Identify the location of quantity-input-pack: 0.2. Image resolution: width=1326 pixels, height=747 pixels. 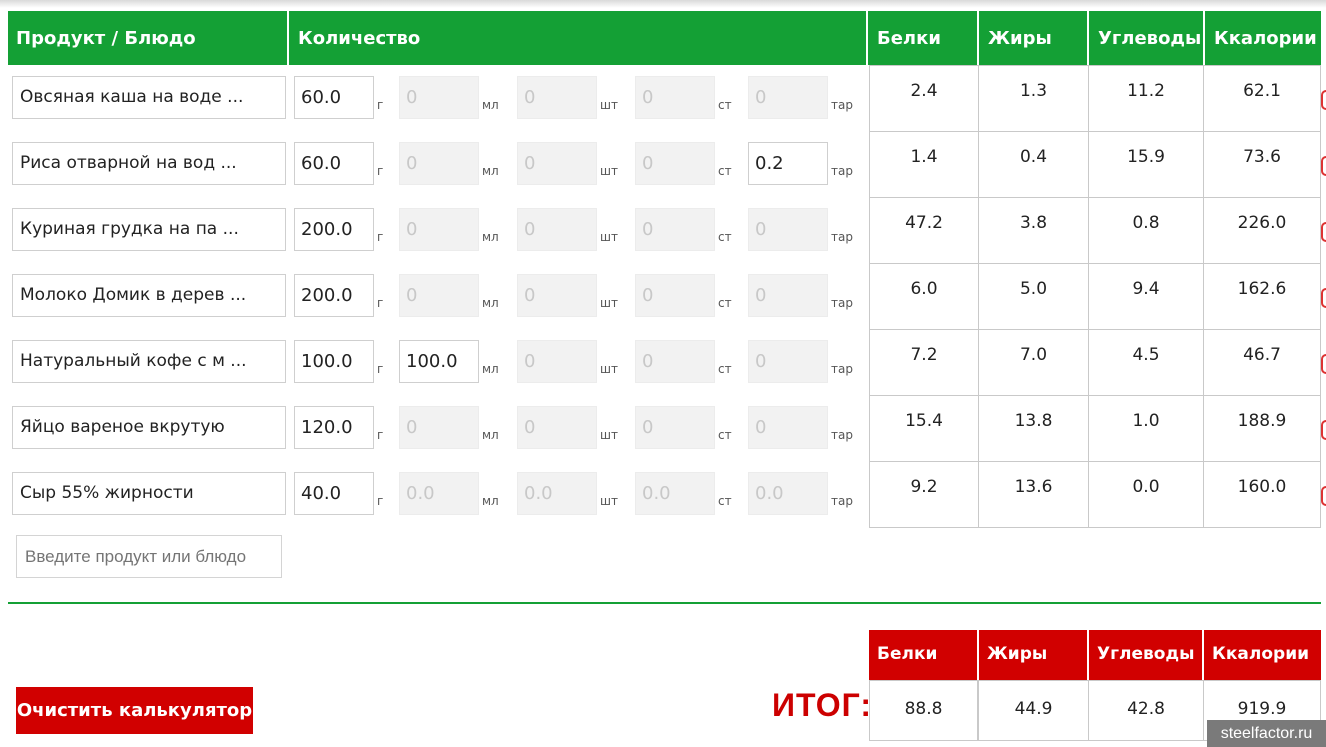
(788, 163).